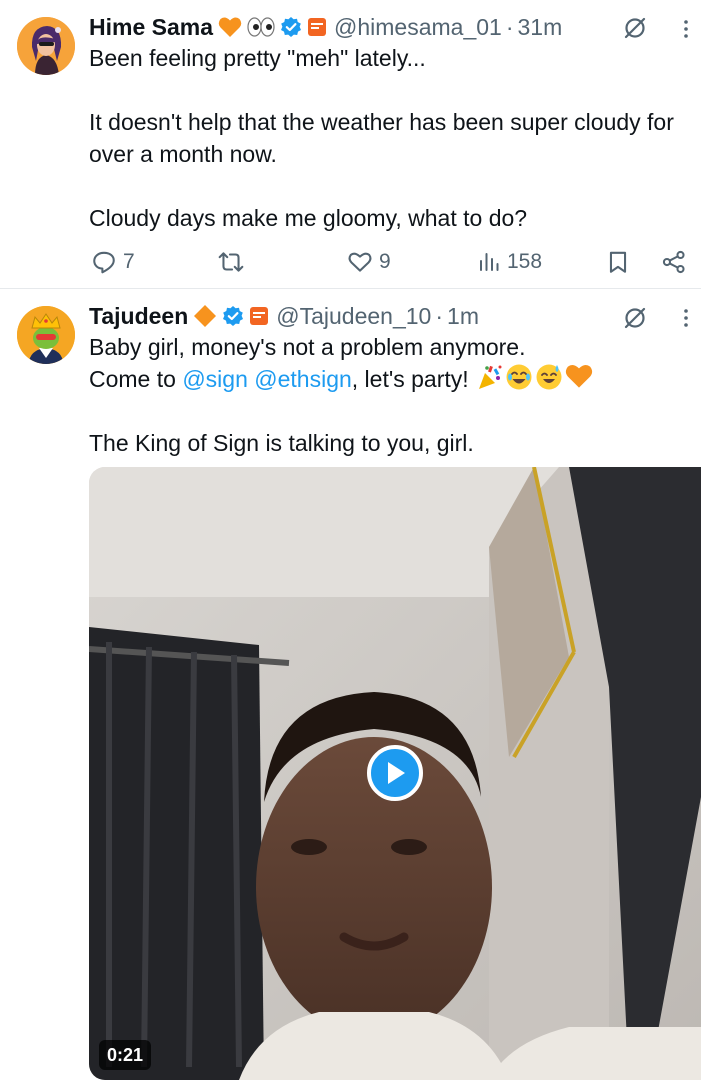  Describe the element at coordinates (360, 262) in the screenshot. I see `heart-icon` at that location.